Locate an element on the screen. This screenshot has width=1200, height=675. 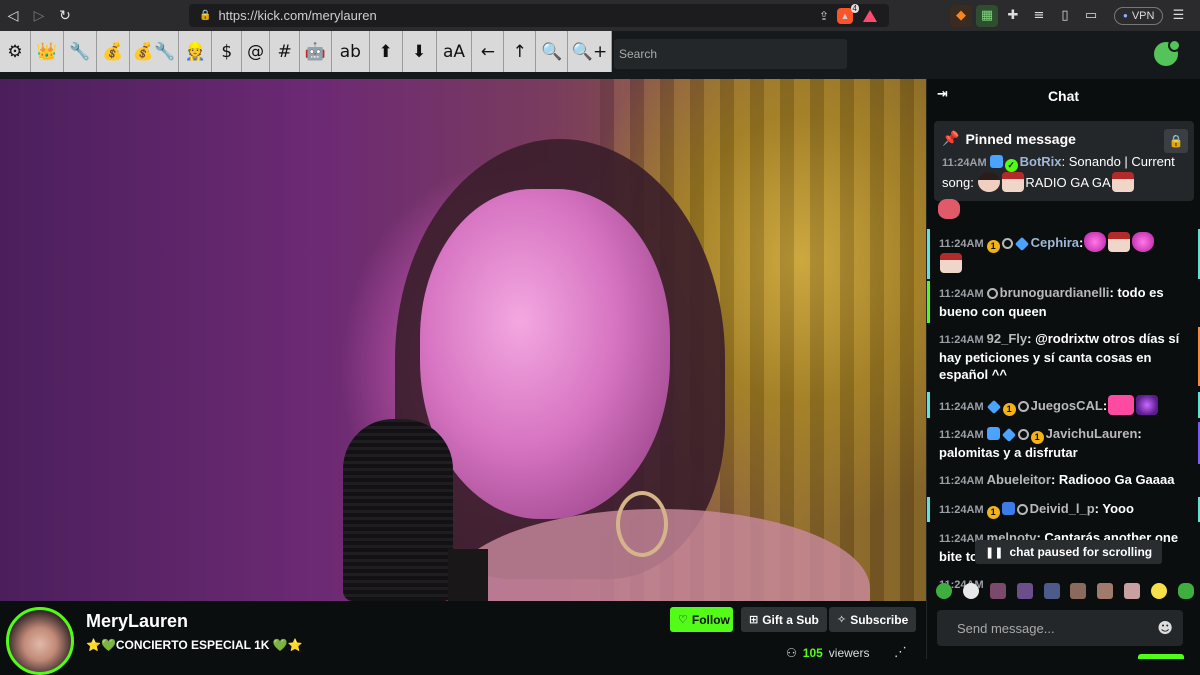
toolbar-case-button: aA is located at coordinates (455, 51).